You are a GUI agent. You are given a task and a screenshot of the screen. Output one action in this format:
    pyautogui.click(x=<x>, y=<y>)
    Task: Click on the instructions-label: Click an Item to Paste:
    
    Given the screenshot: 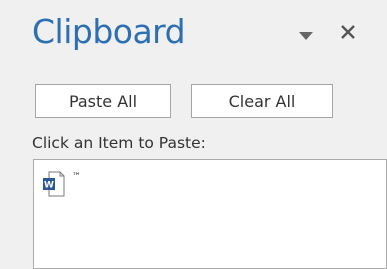 What is the action you would take?
    pyautogui.click(x=119, y=143)
    